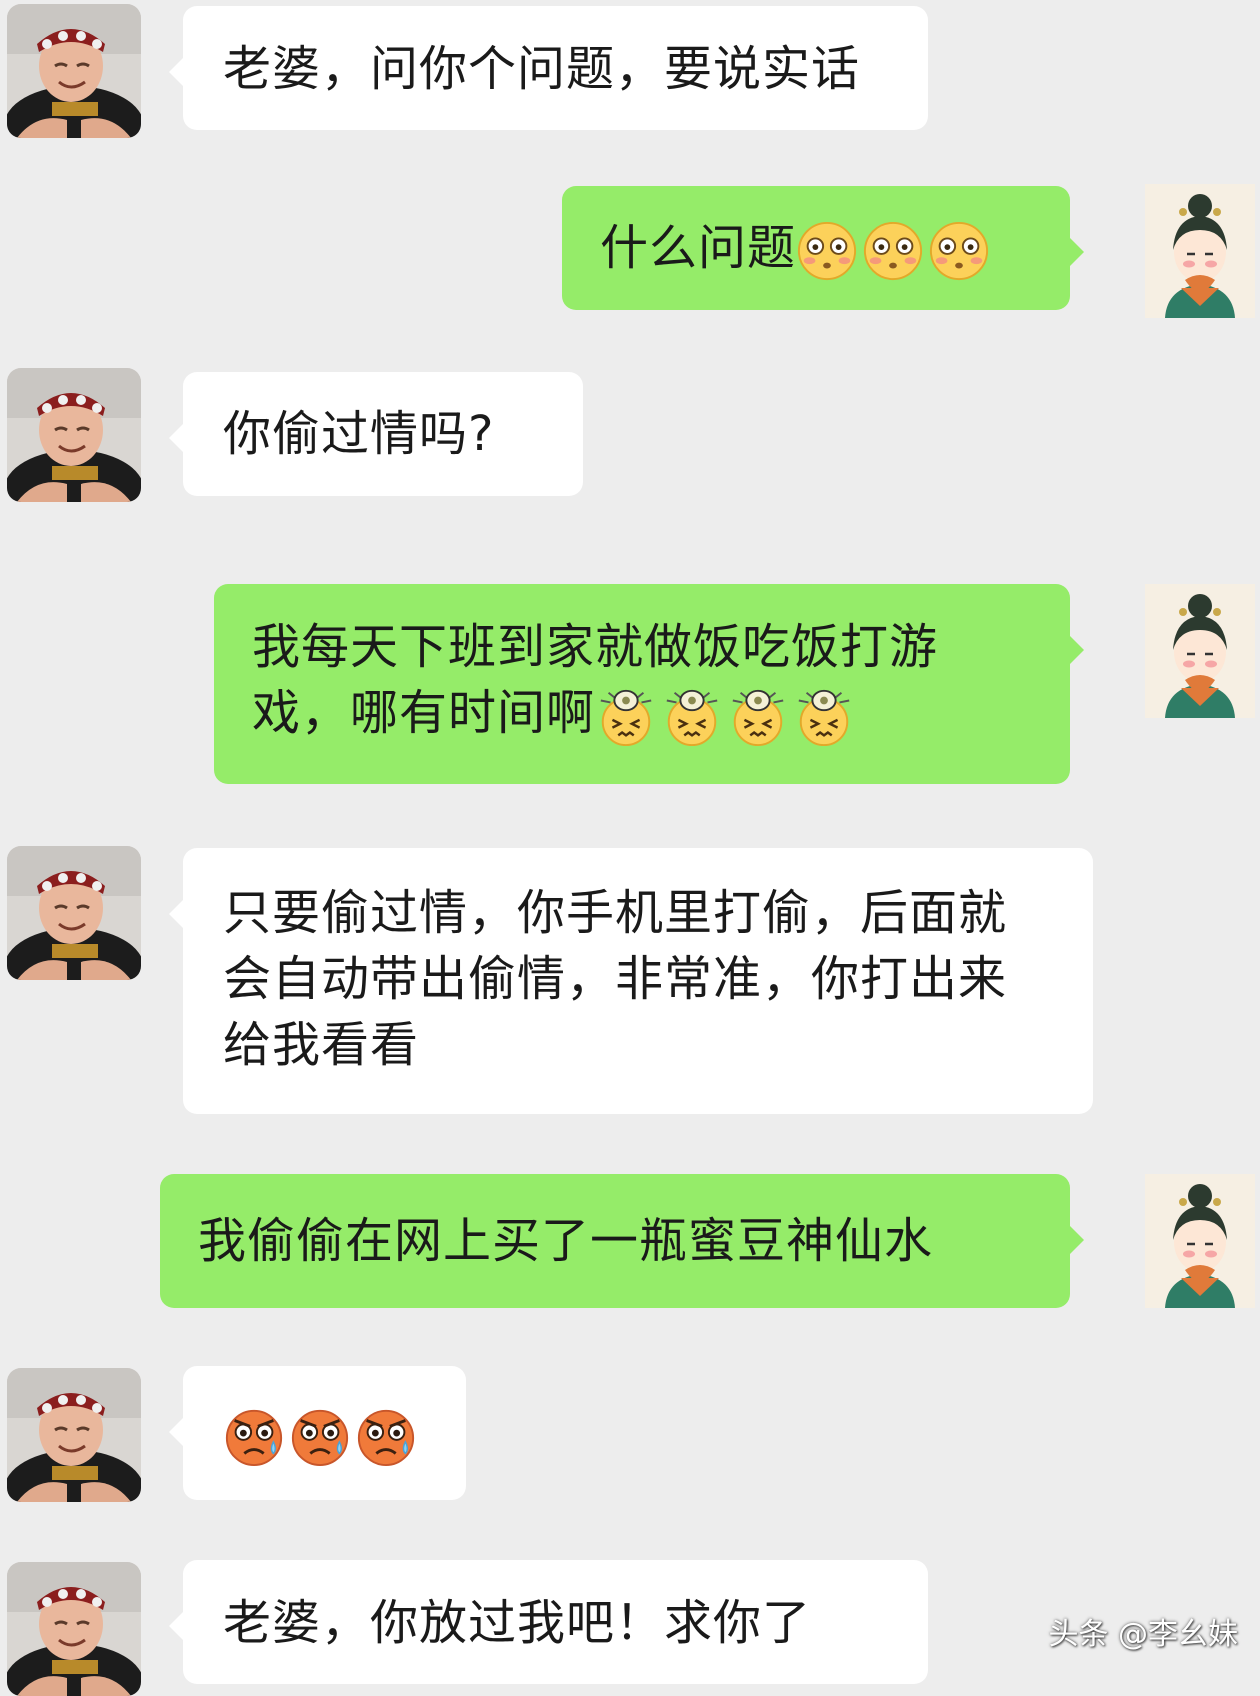 The height and width of the screenshot is (1696, 1260). I want to click on message-bubble-1: 老婆，问你个问题，要说实话, so click(548, 68).